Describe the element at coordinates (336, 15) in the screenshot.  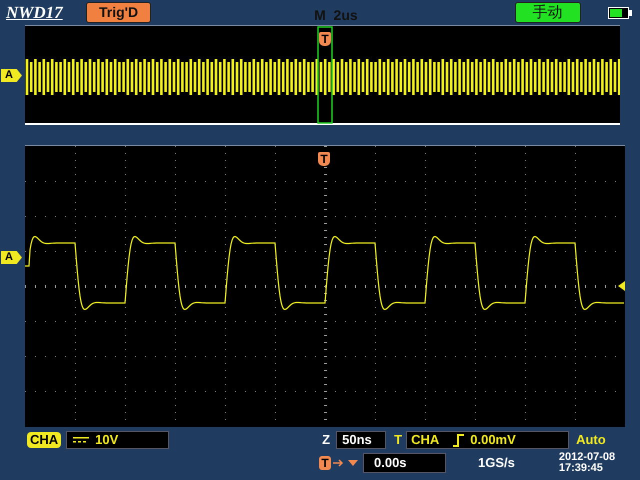
I see `timebase-readout: M 2us` at that location.